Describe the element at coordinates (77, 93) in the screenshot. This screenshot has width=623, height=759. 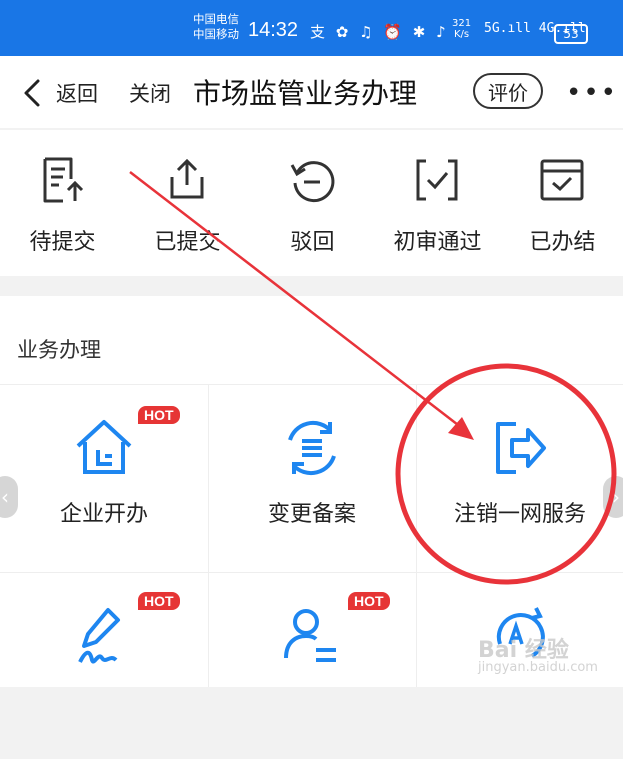
I see `back-button: 返回` at that location.